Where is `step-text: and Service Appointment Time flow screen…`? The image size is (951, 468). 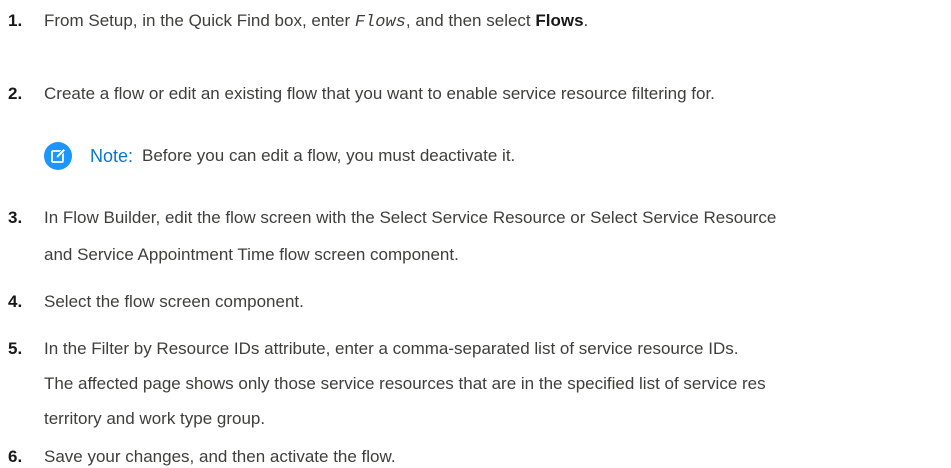
step-text: and Service Appointment Time flow screen… is located at coordinates (251, 254).